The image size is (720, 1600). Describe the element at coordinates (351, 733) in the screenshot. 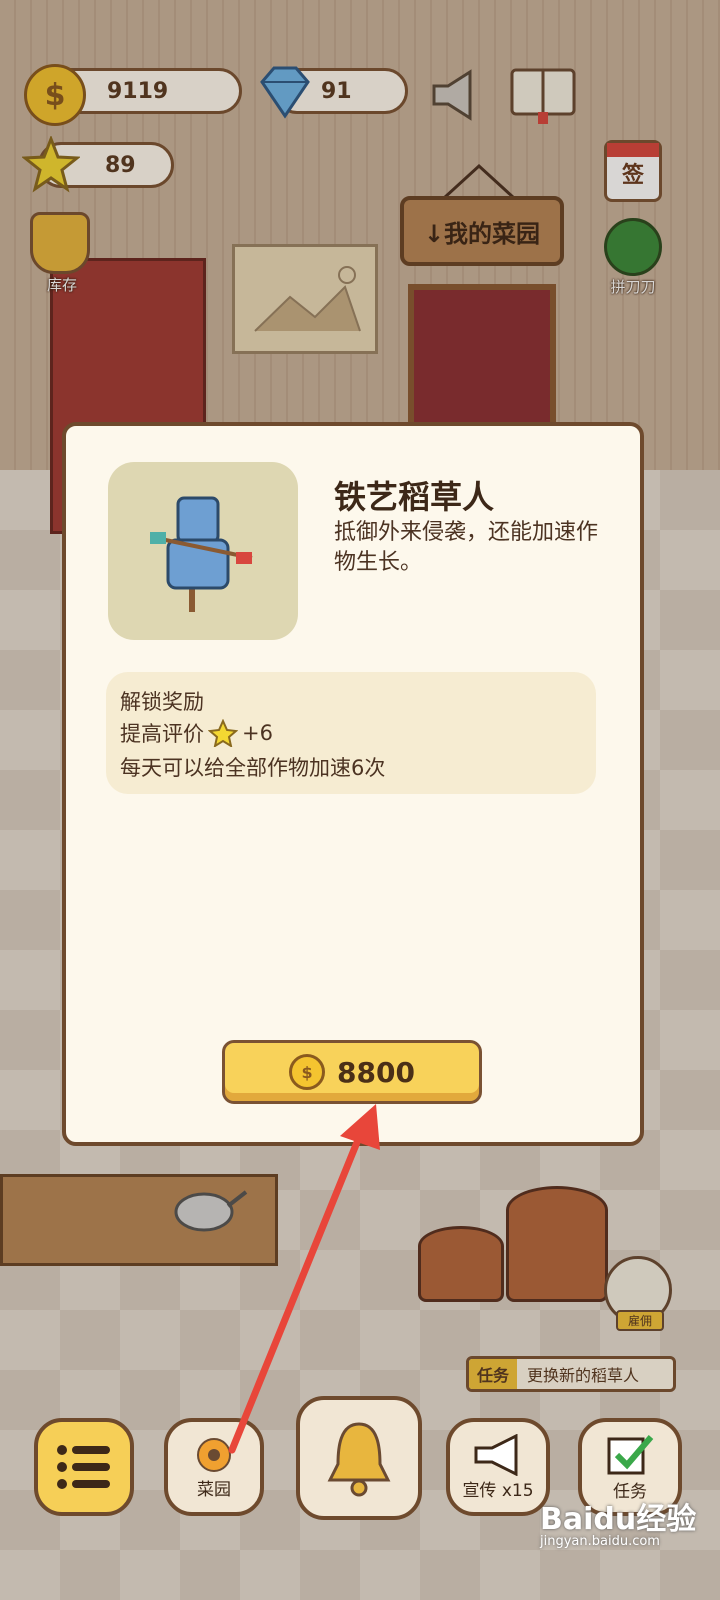

I see `unlock-reward-panel: 解锁奖励 提高评价 +6 每天可以给全部作物加速6次` at that location.